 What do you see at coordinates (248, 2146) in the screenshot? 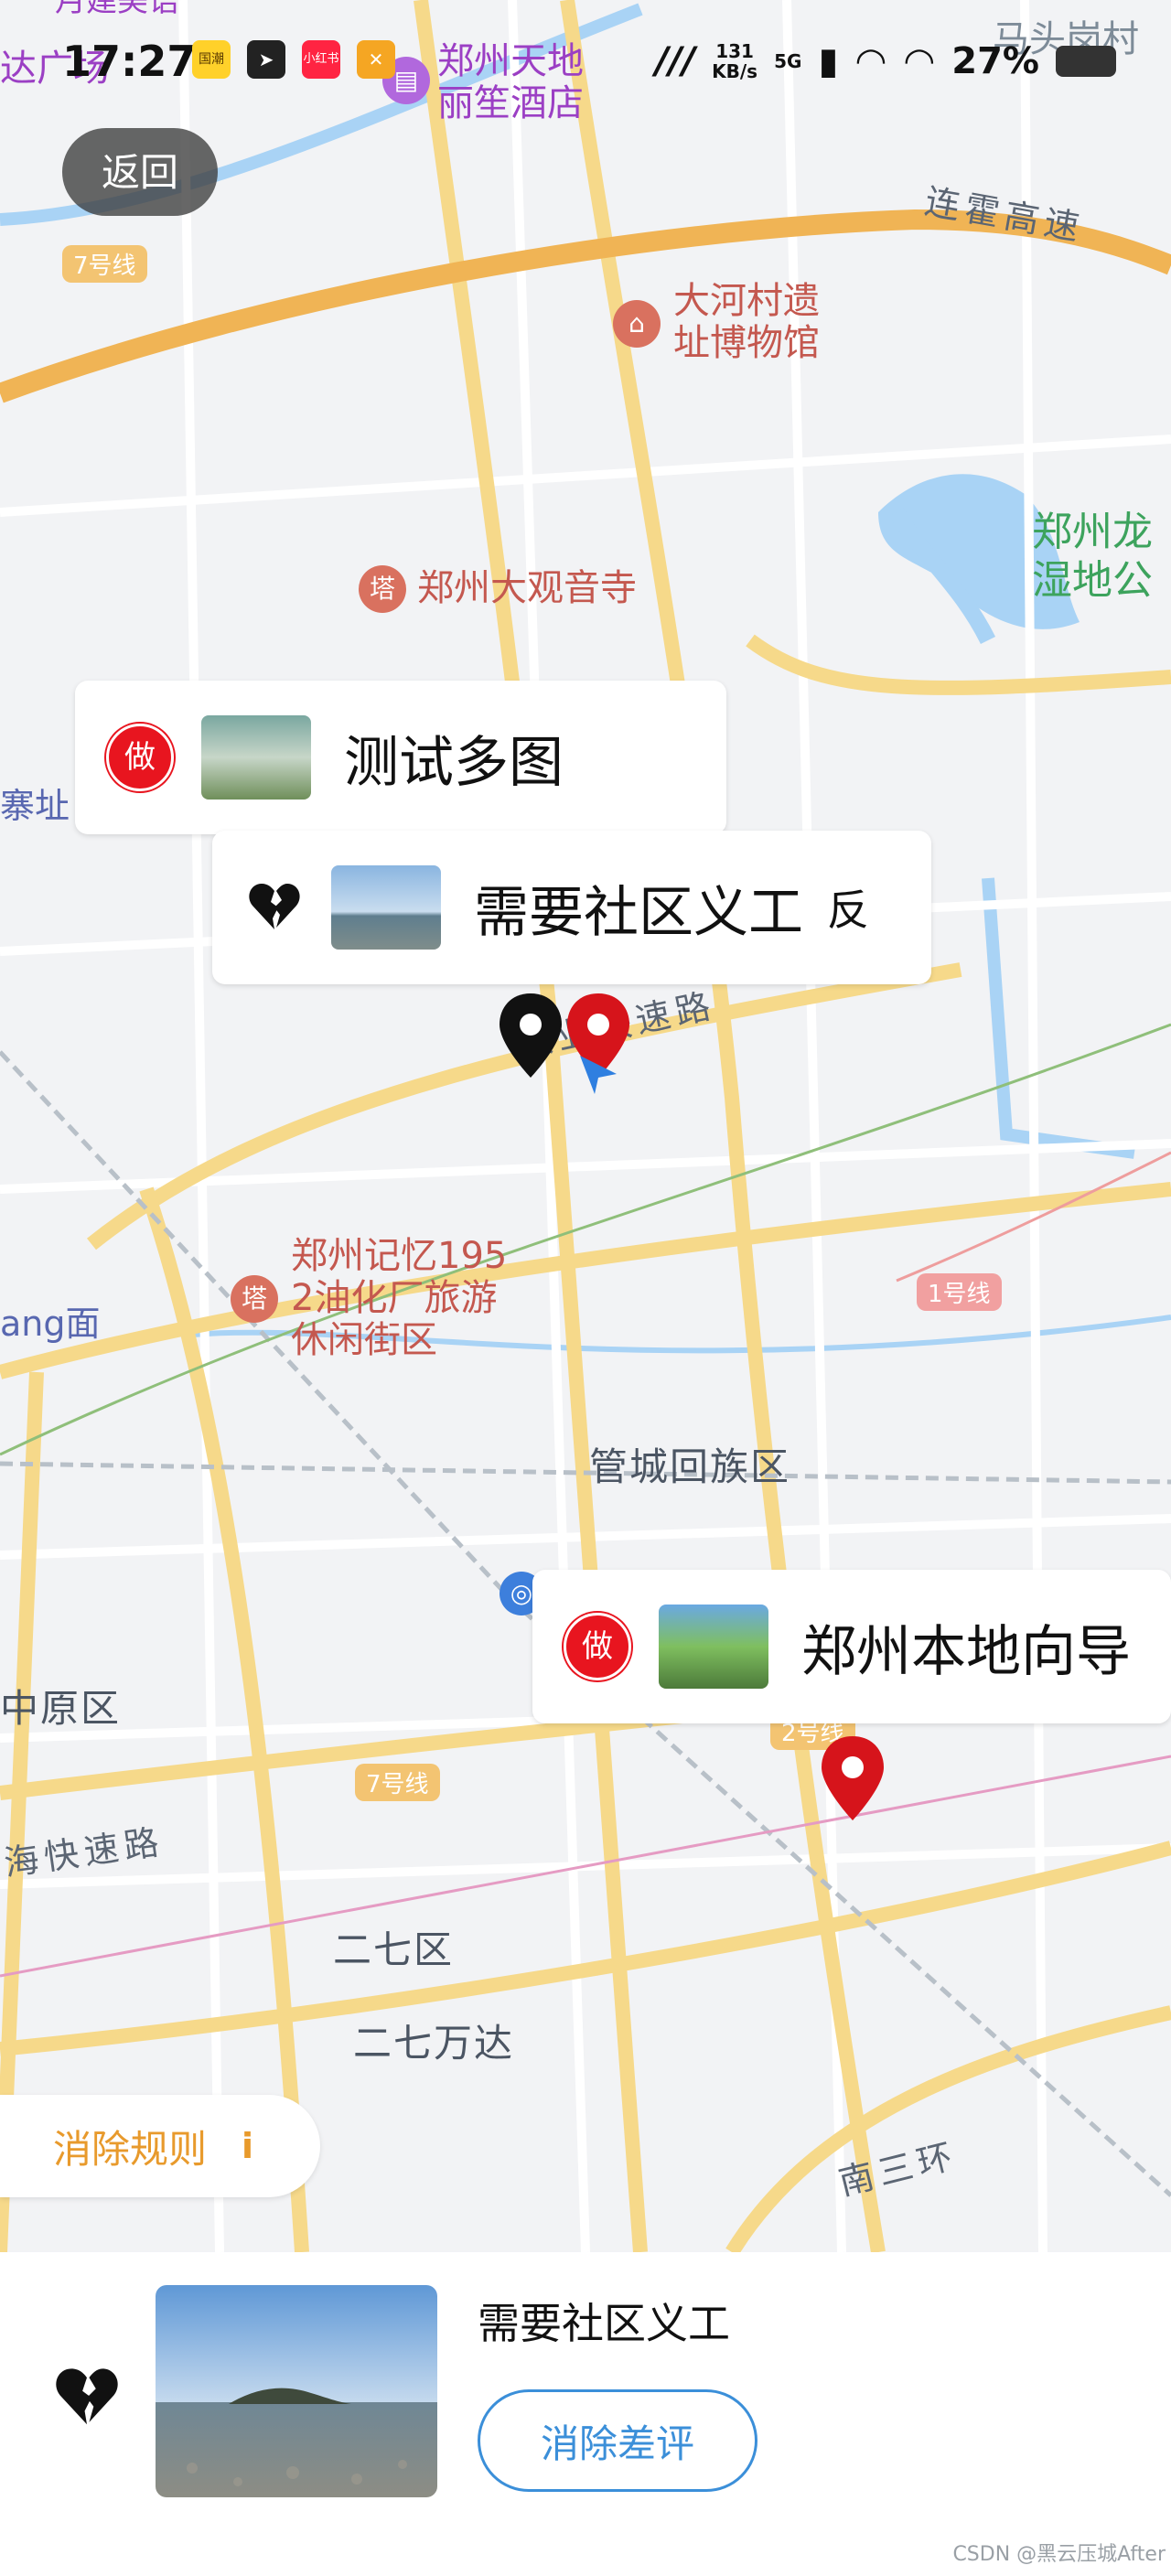
I see `info-icon: i` at bounding box center [248, 2146].